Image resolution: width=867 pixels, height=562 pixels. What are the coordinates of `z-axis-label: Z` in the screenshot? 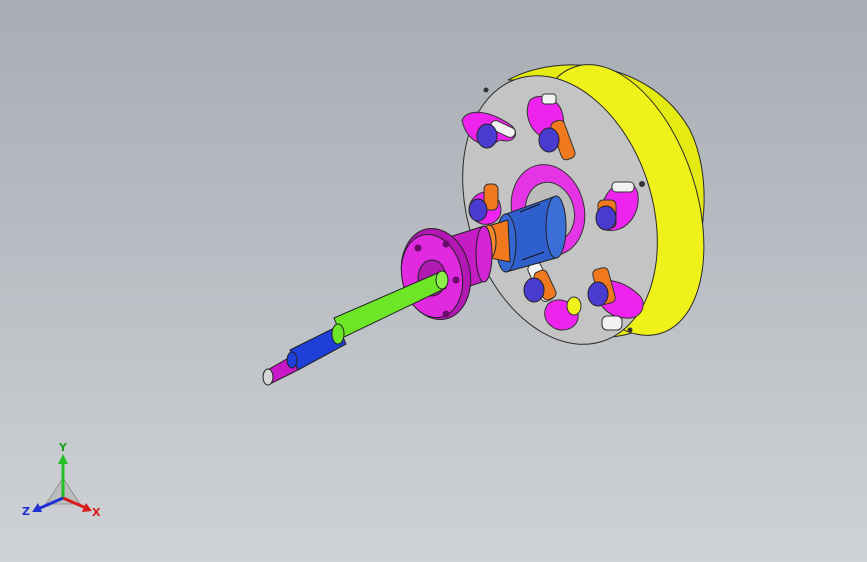 It's located at (26, 511).